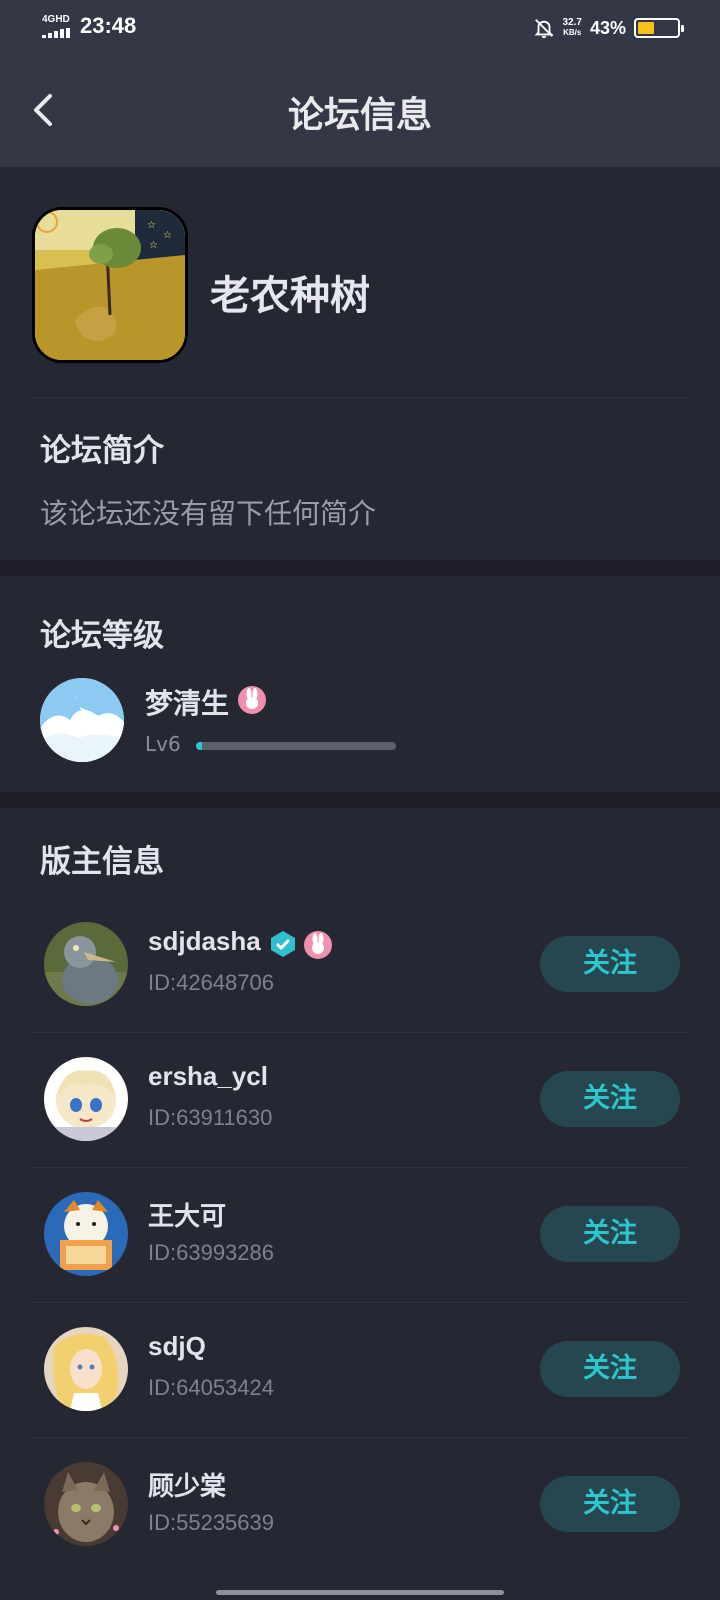 This screenshot has width=720, height=1600. What do you see at coordinates (56, 19) in the screenshot?
I see `network-type: 4GHD` at bounding box center [56, 19].